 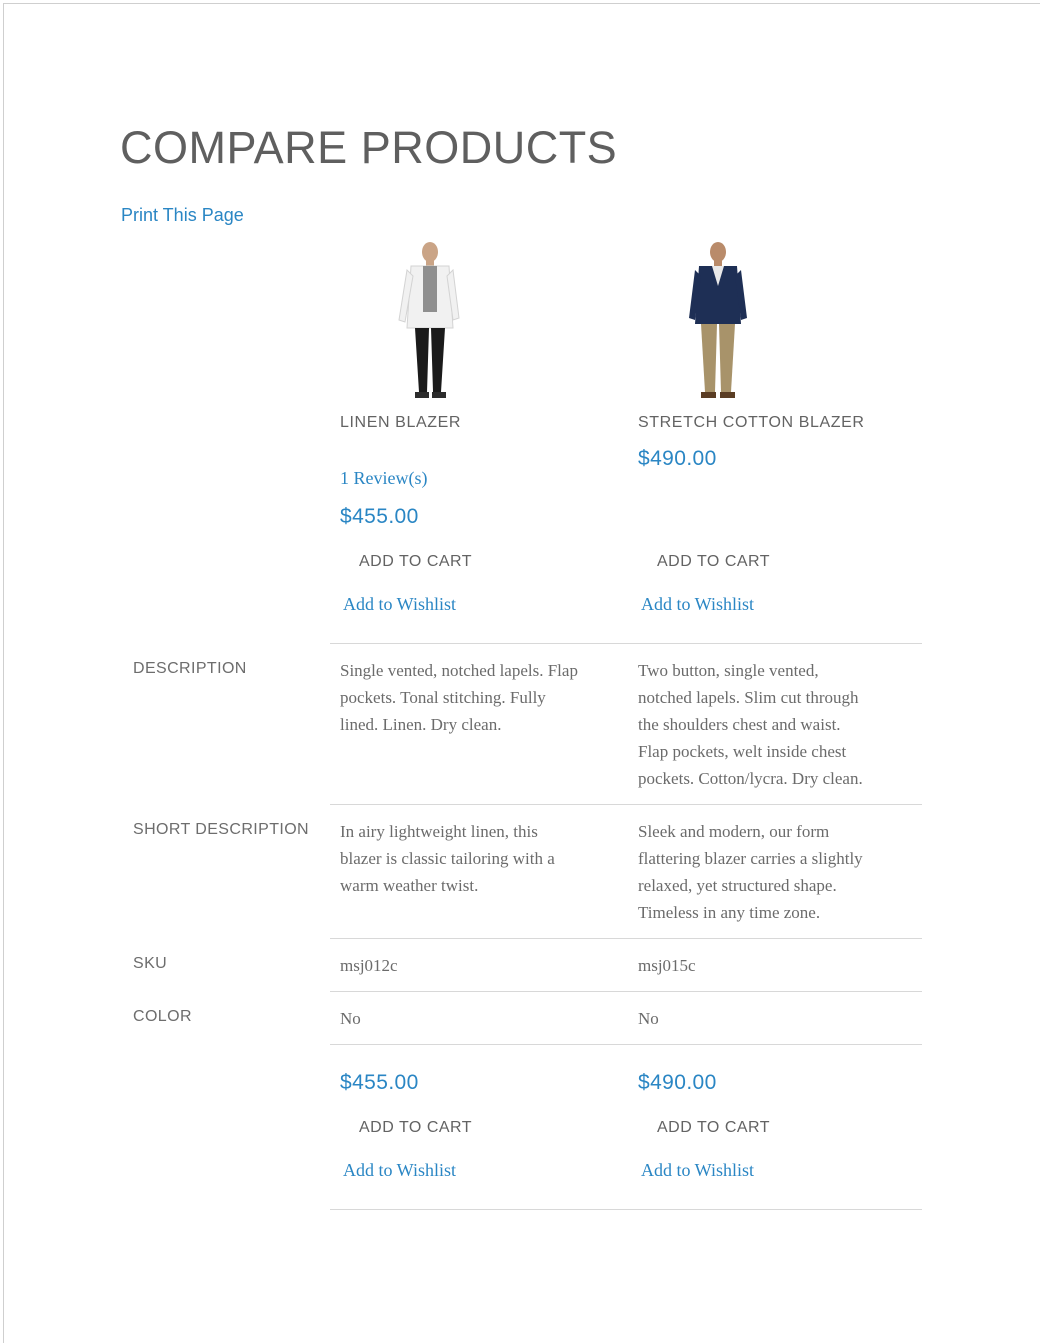 I want to click on attribute-label-description: DESCRIPTION, so click(x=190, y=668).